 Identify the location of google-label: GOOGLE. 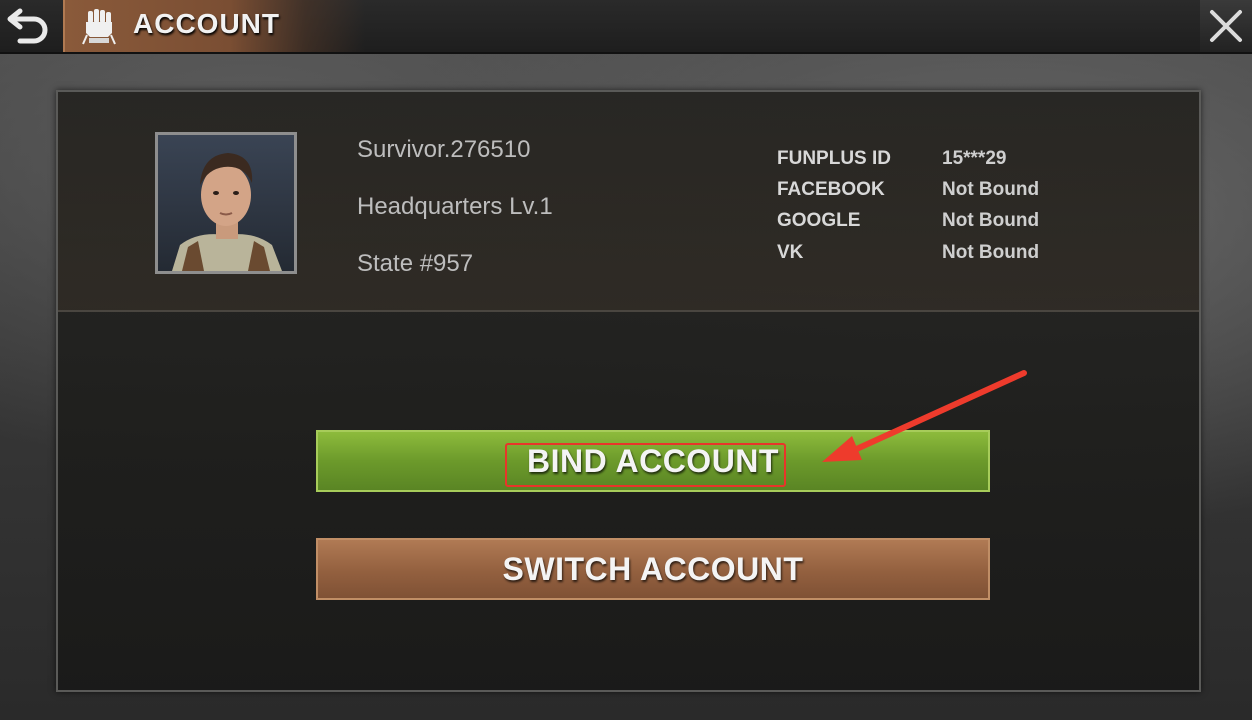
(819, 220).